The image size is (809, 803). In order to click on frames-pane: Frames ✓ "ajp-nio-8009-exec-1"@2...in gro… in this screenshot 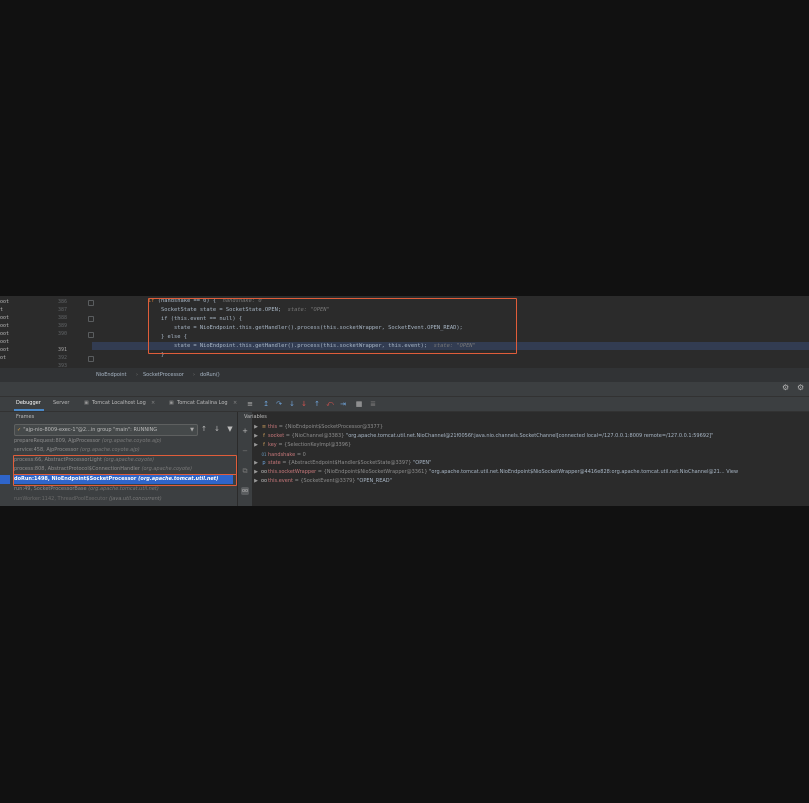, I will do `click(118, 459)`.